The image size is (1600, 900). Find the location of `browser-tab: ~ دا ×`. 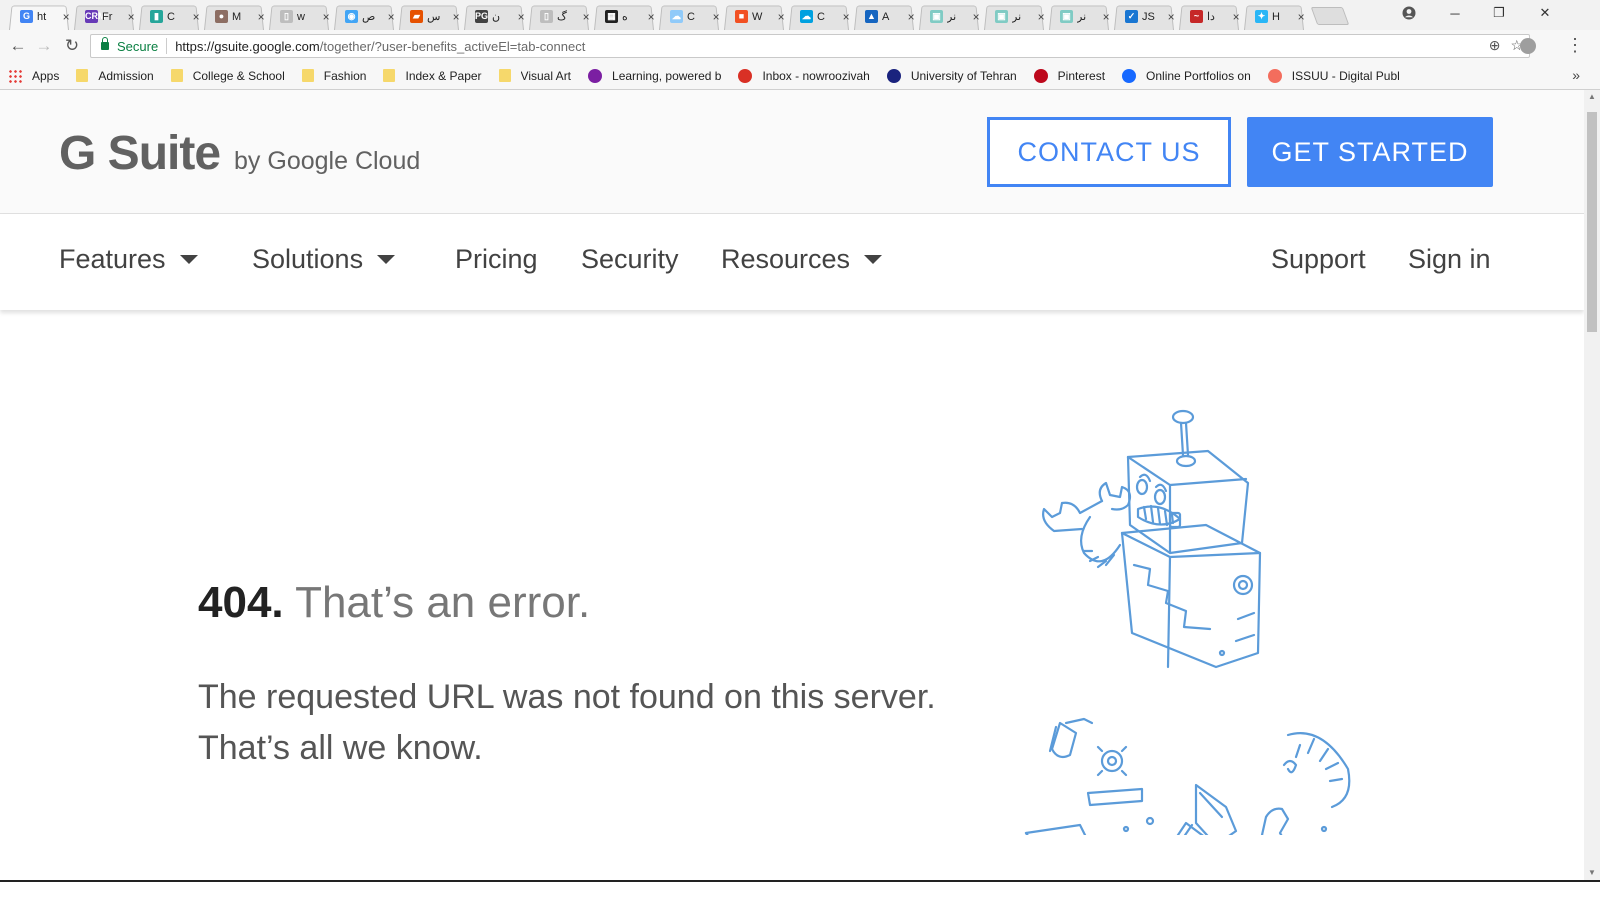

browser-tab: ~ دا × is located at coordinates (1209, 16).